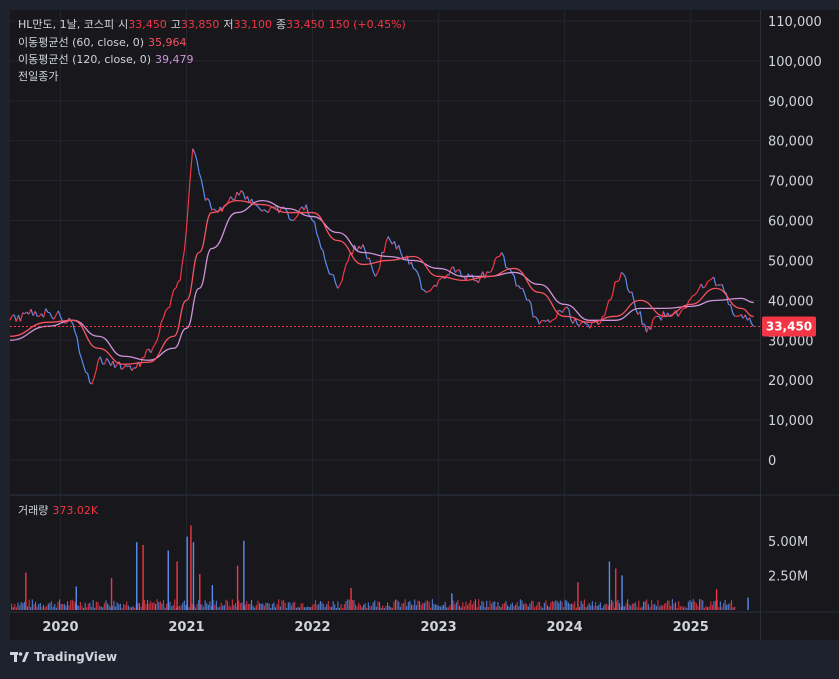  Describe the element at coordinates (84, 59) in the screenshot. I see `ma120-label: 이동평균선 (120, close, 0)` at that location.